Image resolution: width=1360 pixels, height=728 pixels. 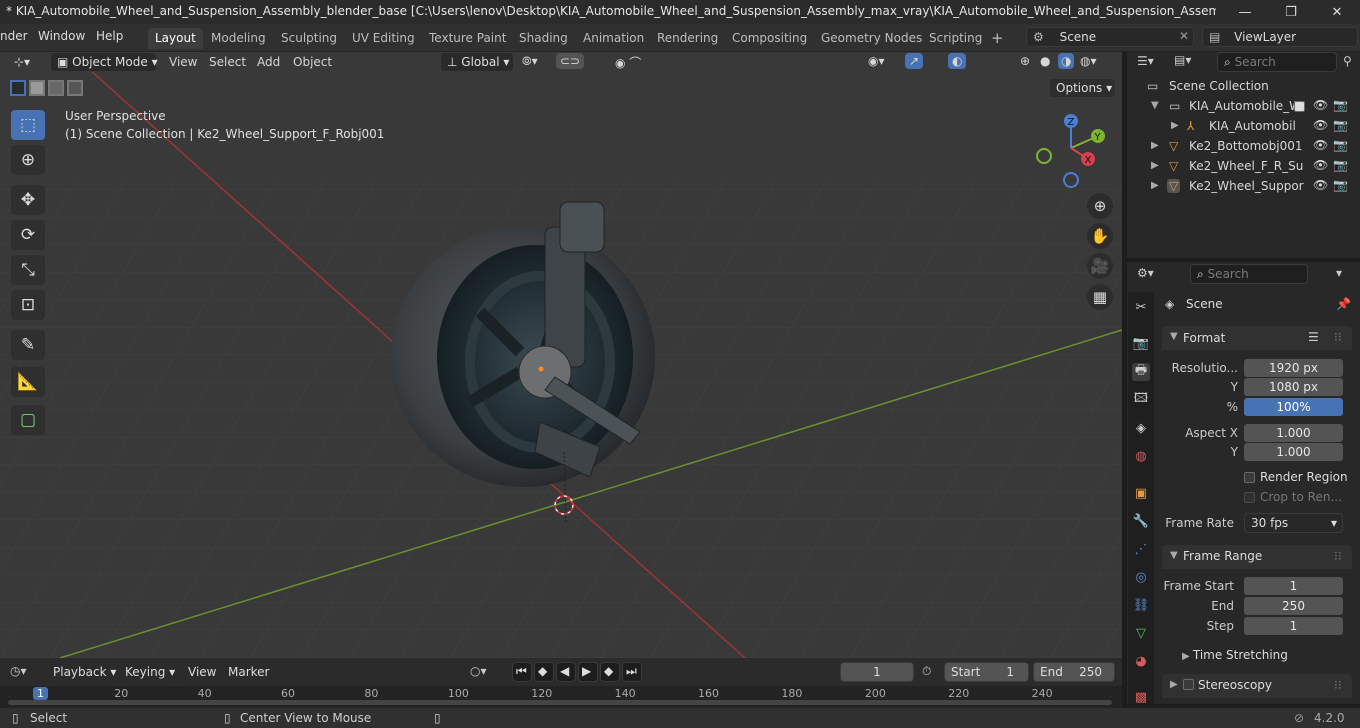 What do you see at coordinates (28, 200) in the screenshot?
I see `move-tool: ✥` at bounding box center [28, 200].